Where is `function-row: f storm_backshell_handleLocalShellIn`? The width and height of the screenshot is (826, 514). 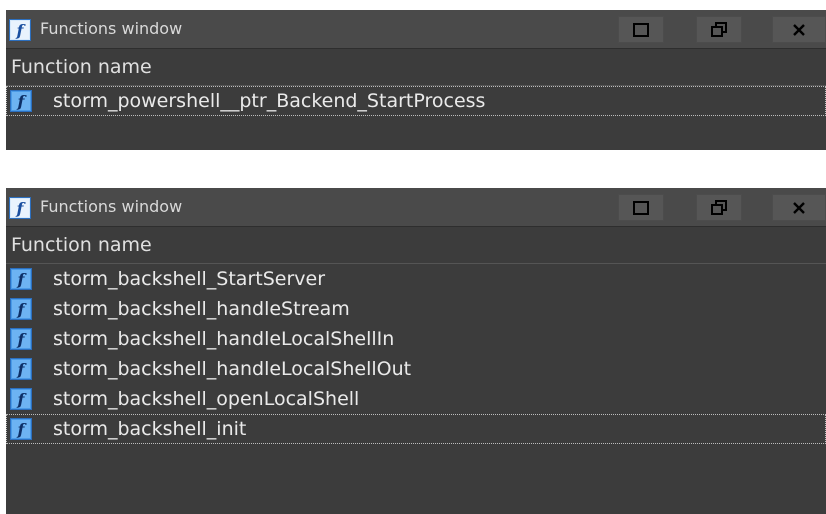
function-row: f storm_backshell_handleLocalShellIn is located at coordinates (416, 339).